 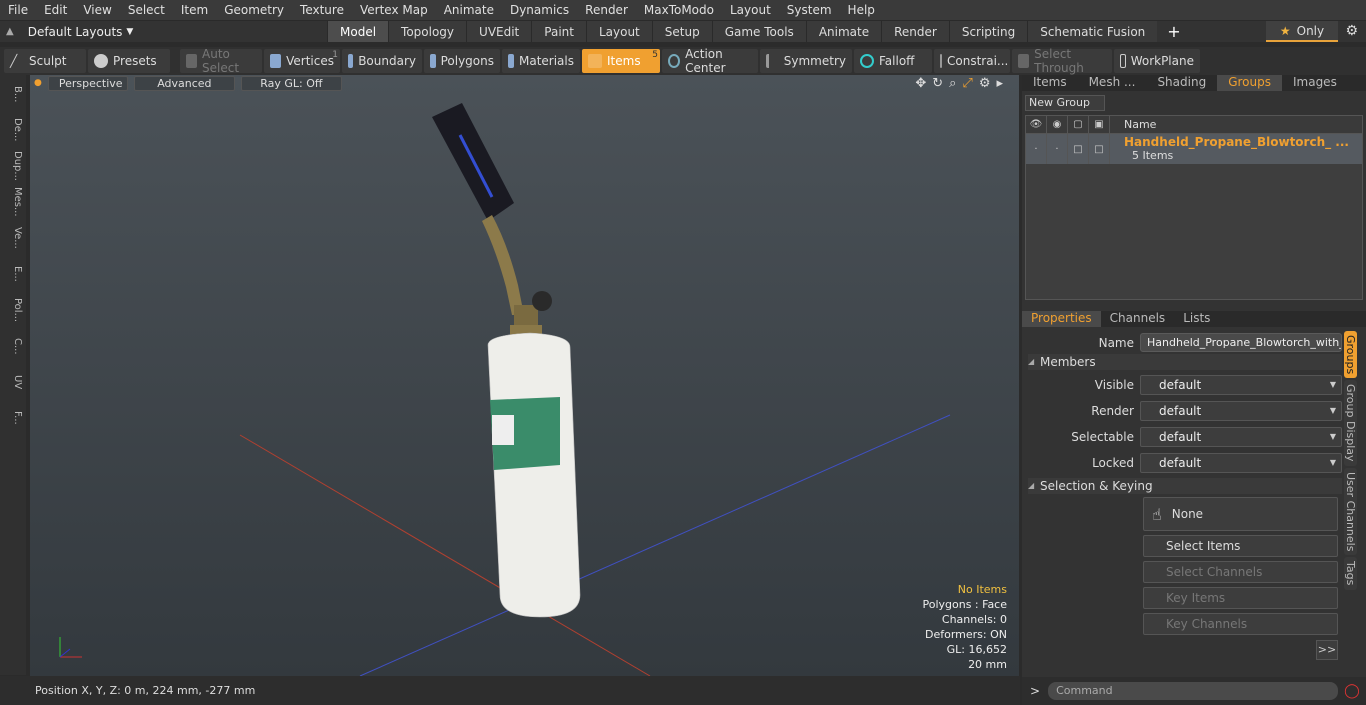 I want to click on perspective-button: Perspective, so click(x=87, y=83).